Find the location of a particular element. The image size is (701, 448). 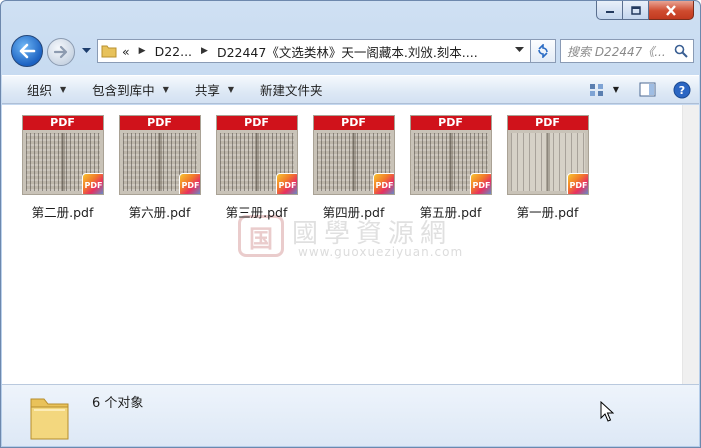

file-item-0: PDF PDF 第二册.pdf is located at coordinates (62, 168).